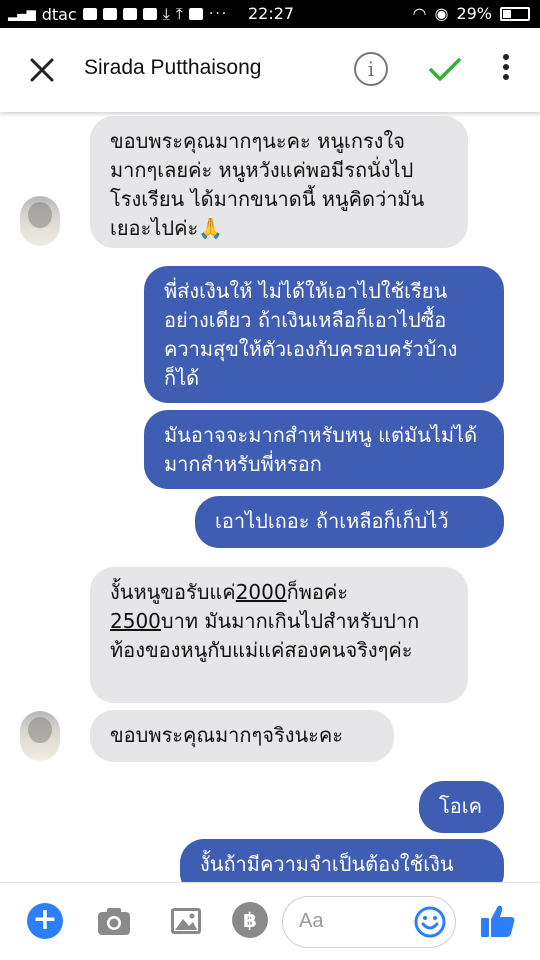 This screenshot has width=540, height=960. I want to click on info-icon: i, so click(371, 69).